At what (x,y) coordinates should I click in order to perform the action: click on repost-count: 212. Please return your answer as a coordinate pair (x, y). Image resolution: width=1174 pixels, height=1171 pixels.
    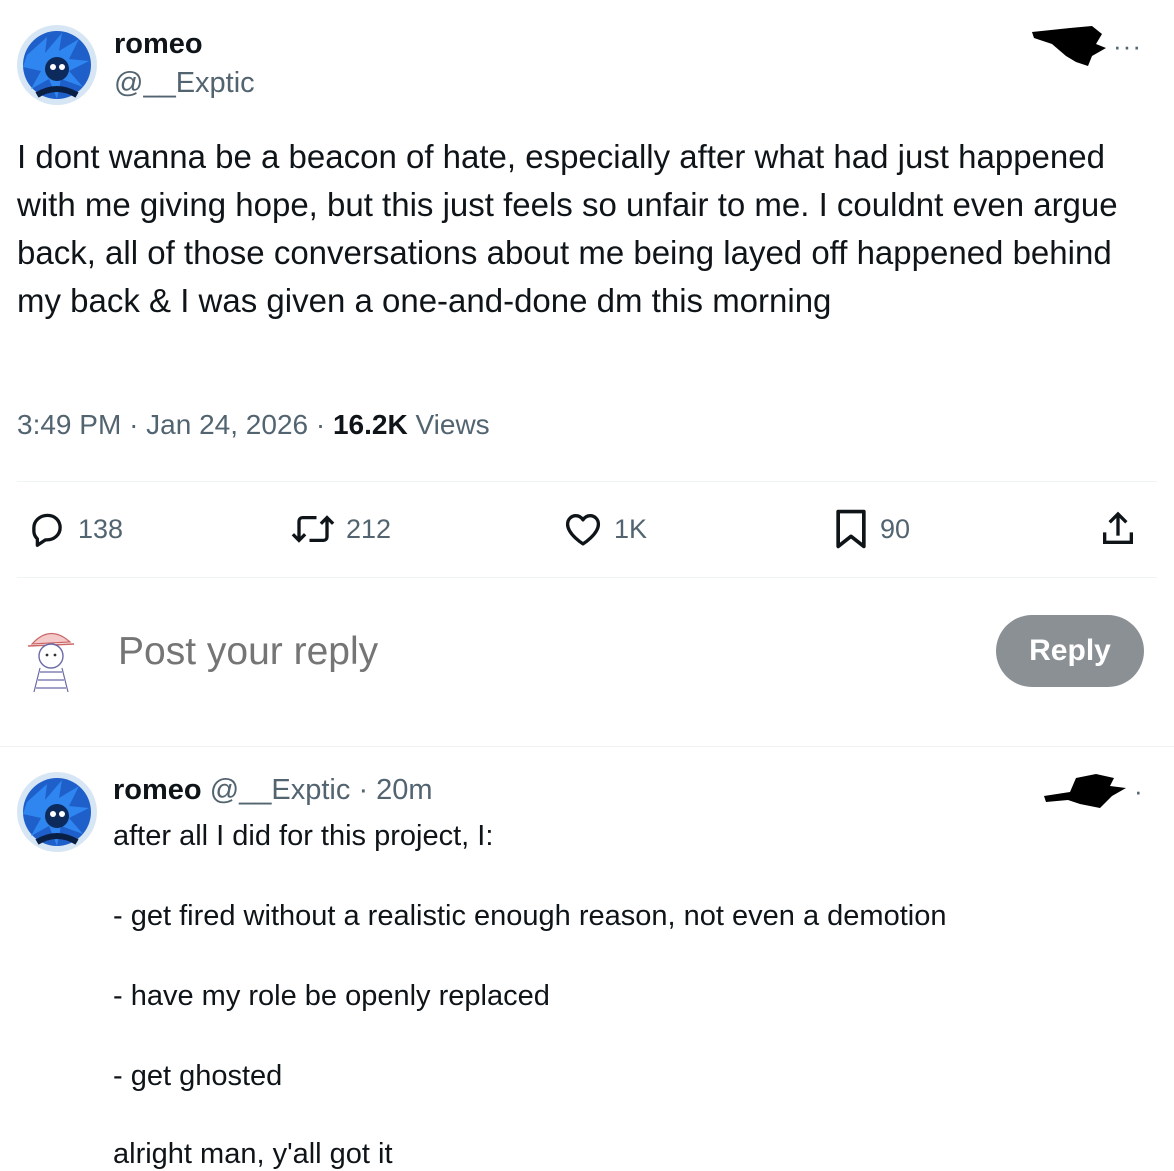
    Looking at the image, I should click on (369, 528).